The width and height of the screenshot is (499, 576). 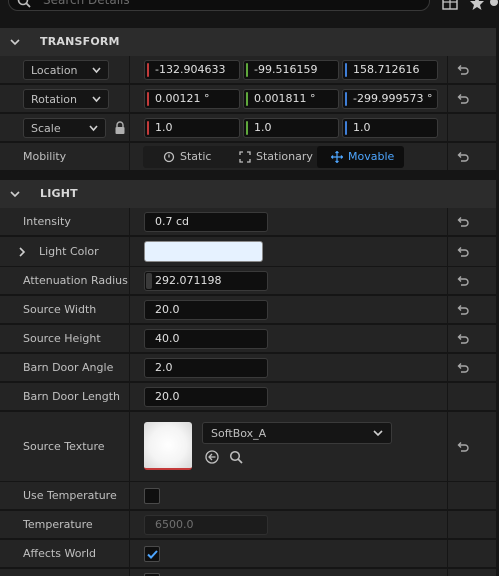 What do you see at coordinates (206, 310) in the screenshot?
I see `source-width-field: 20.0` at bounding box center [206, 310].